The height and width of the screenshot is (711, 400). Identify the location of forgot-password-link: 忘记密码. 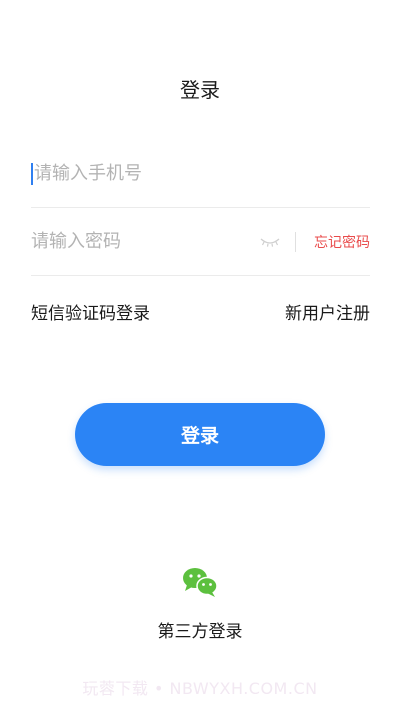
(342, 242).